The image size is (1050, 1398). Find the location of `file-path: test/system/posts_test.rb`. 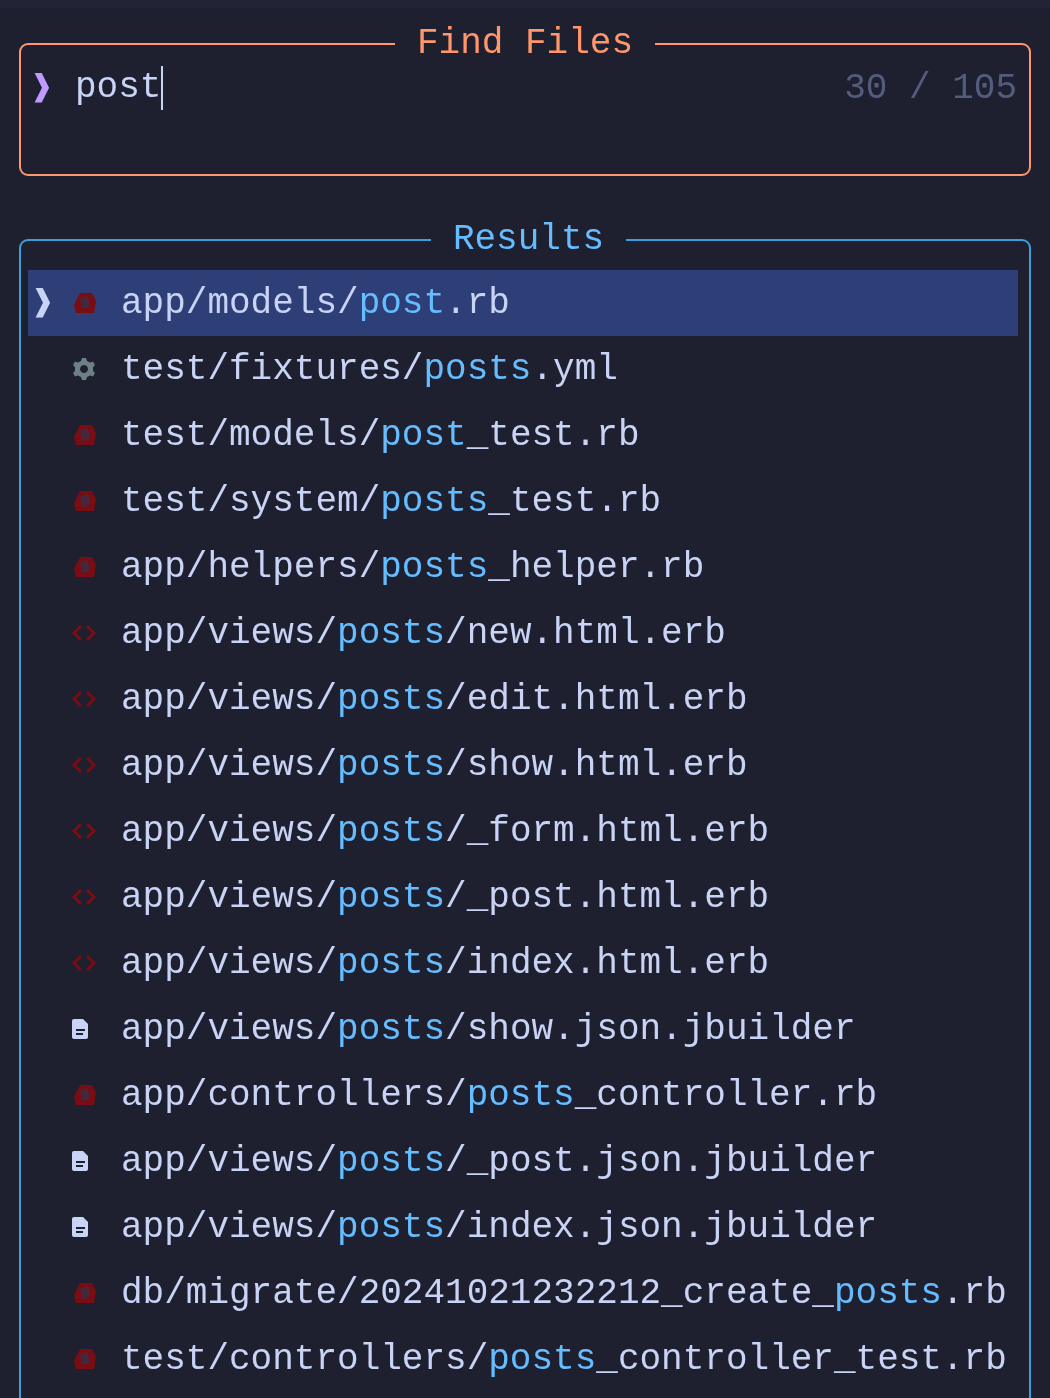

file-path: test/system/posts_test.rb is located at coordinates (391, 501).